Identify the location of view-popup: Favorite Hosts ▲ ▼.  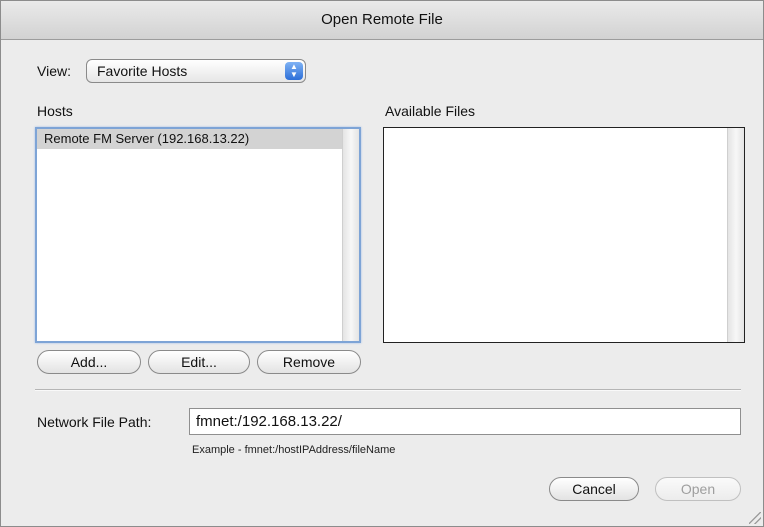
(196, 71).